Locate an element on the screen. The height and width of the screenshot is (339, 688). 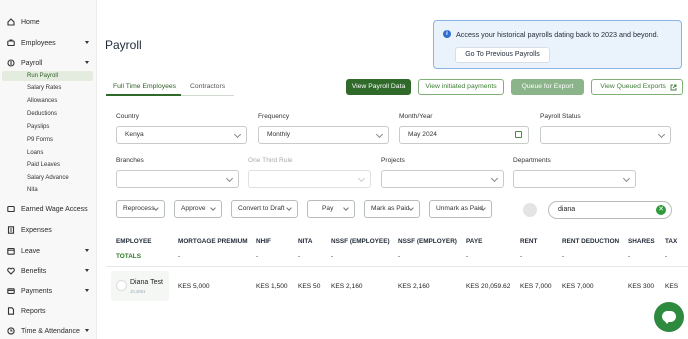
approve-label: Approve is located at coordinates (193, 208).